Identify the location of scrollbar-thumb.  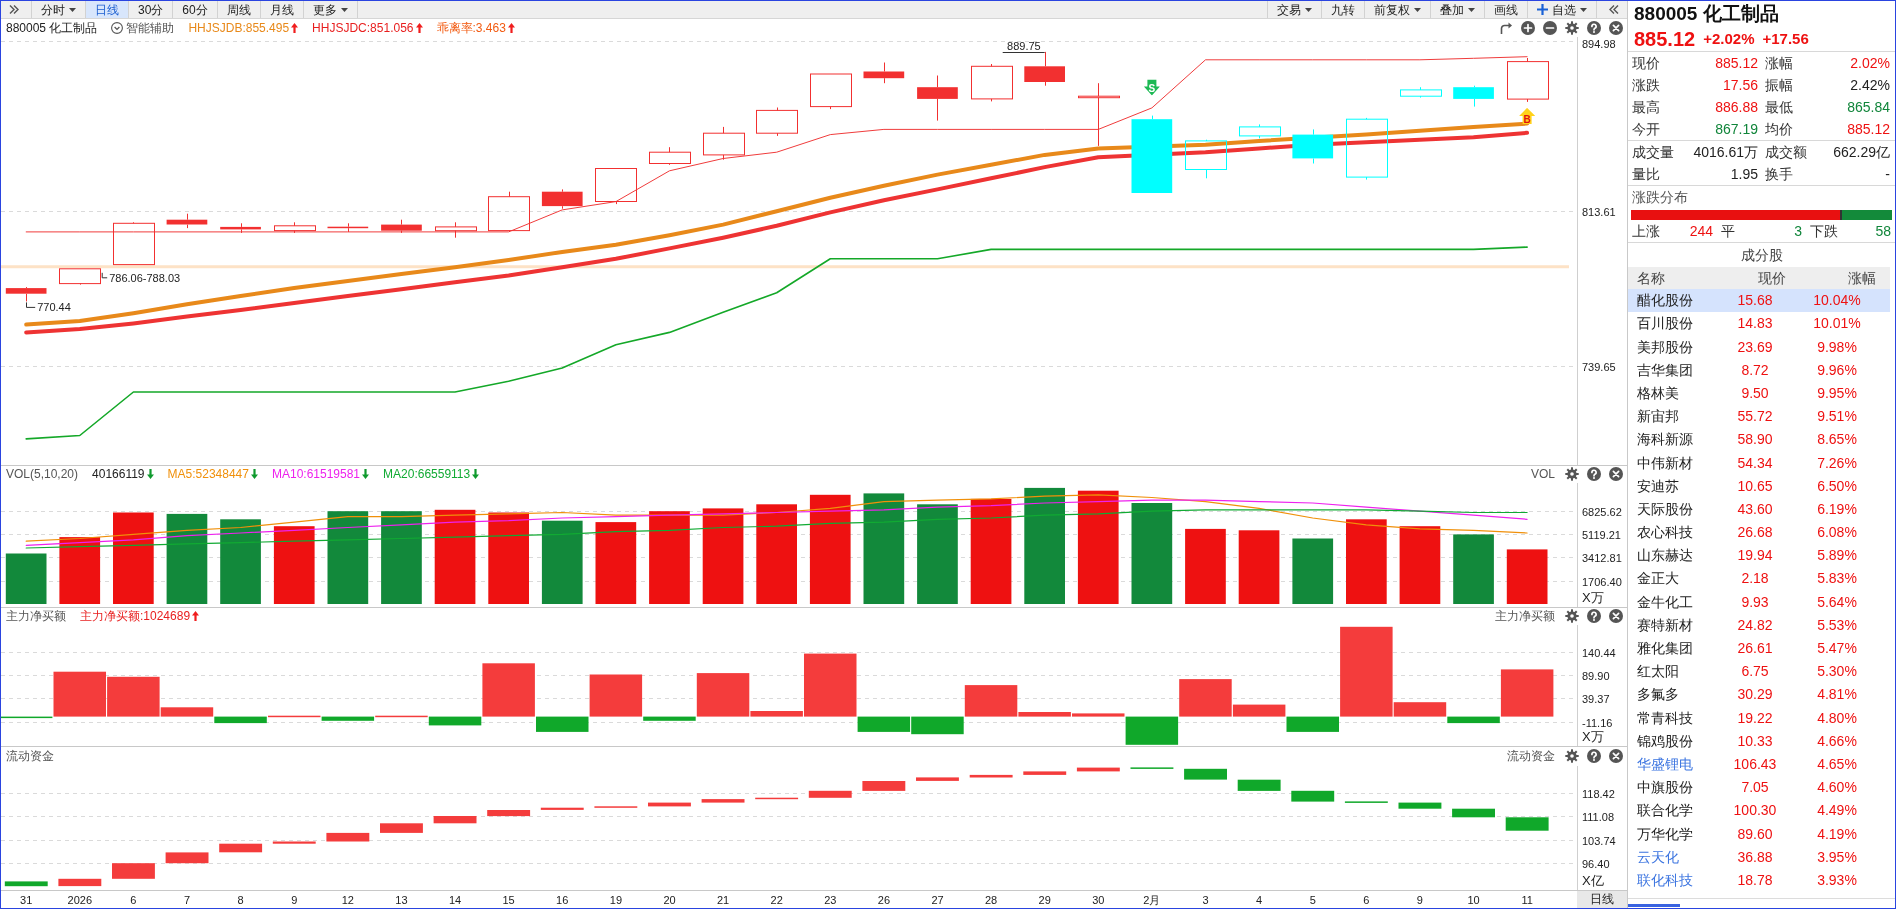
(1654, 905).